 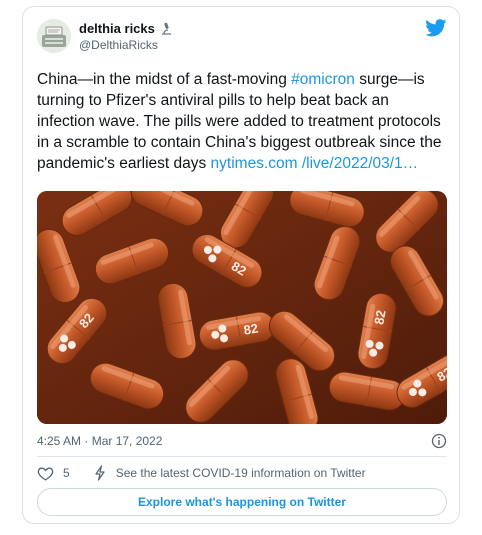 I want to click on microscope-icon, so click(x=166, y=28).